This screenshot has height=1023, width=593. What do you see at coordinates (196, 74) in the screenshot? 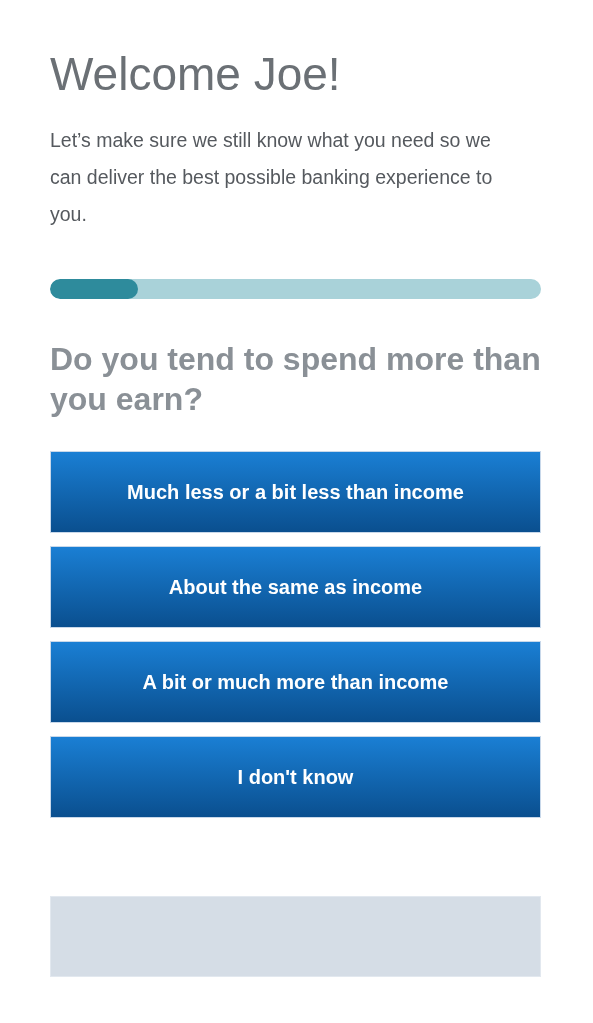
I see `welcome-heading: Welcome Joe!` at bounding box center [196, 74].